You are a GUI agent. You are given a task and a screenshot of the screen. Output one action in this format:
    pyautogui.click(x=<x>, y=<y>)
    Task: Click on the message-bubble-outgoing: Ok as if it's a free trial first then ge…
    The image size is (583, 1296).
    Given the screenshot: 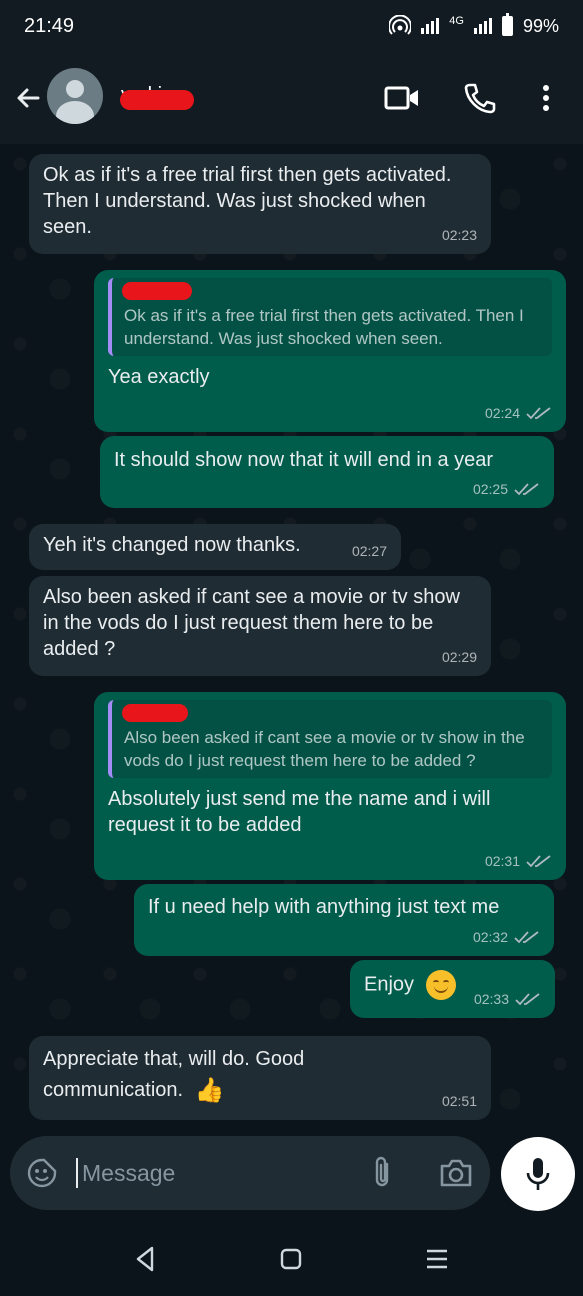 What is the action you would take?
    pyautogui.click(x=330, y=351)
    